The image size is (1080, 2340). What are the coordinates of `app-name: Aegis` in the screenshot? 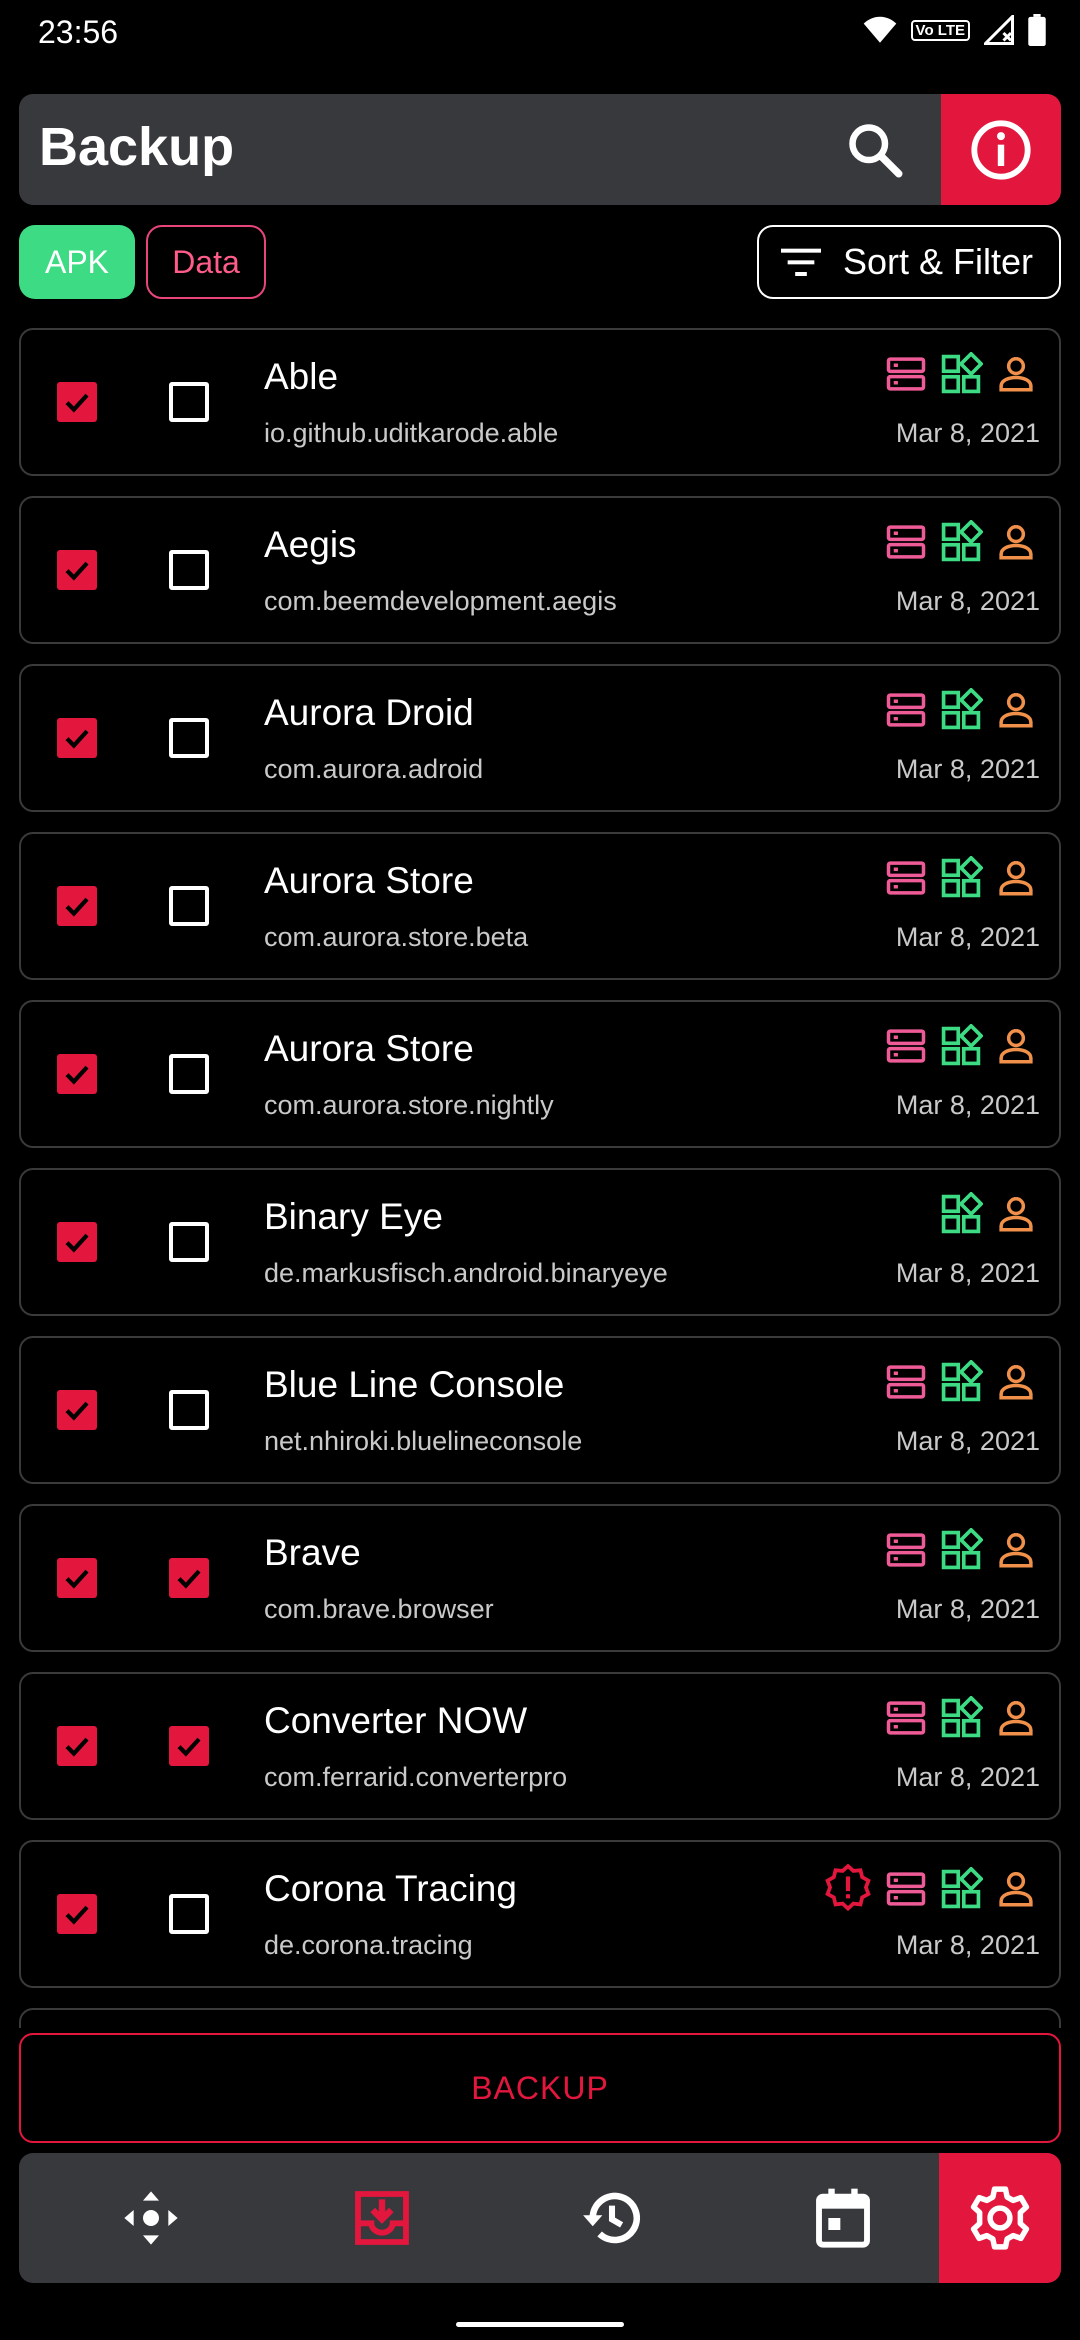 It's located at (310, 544).